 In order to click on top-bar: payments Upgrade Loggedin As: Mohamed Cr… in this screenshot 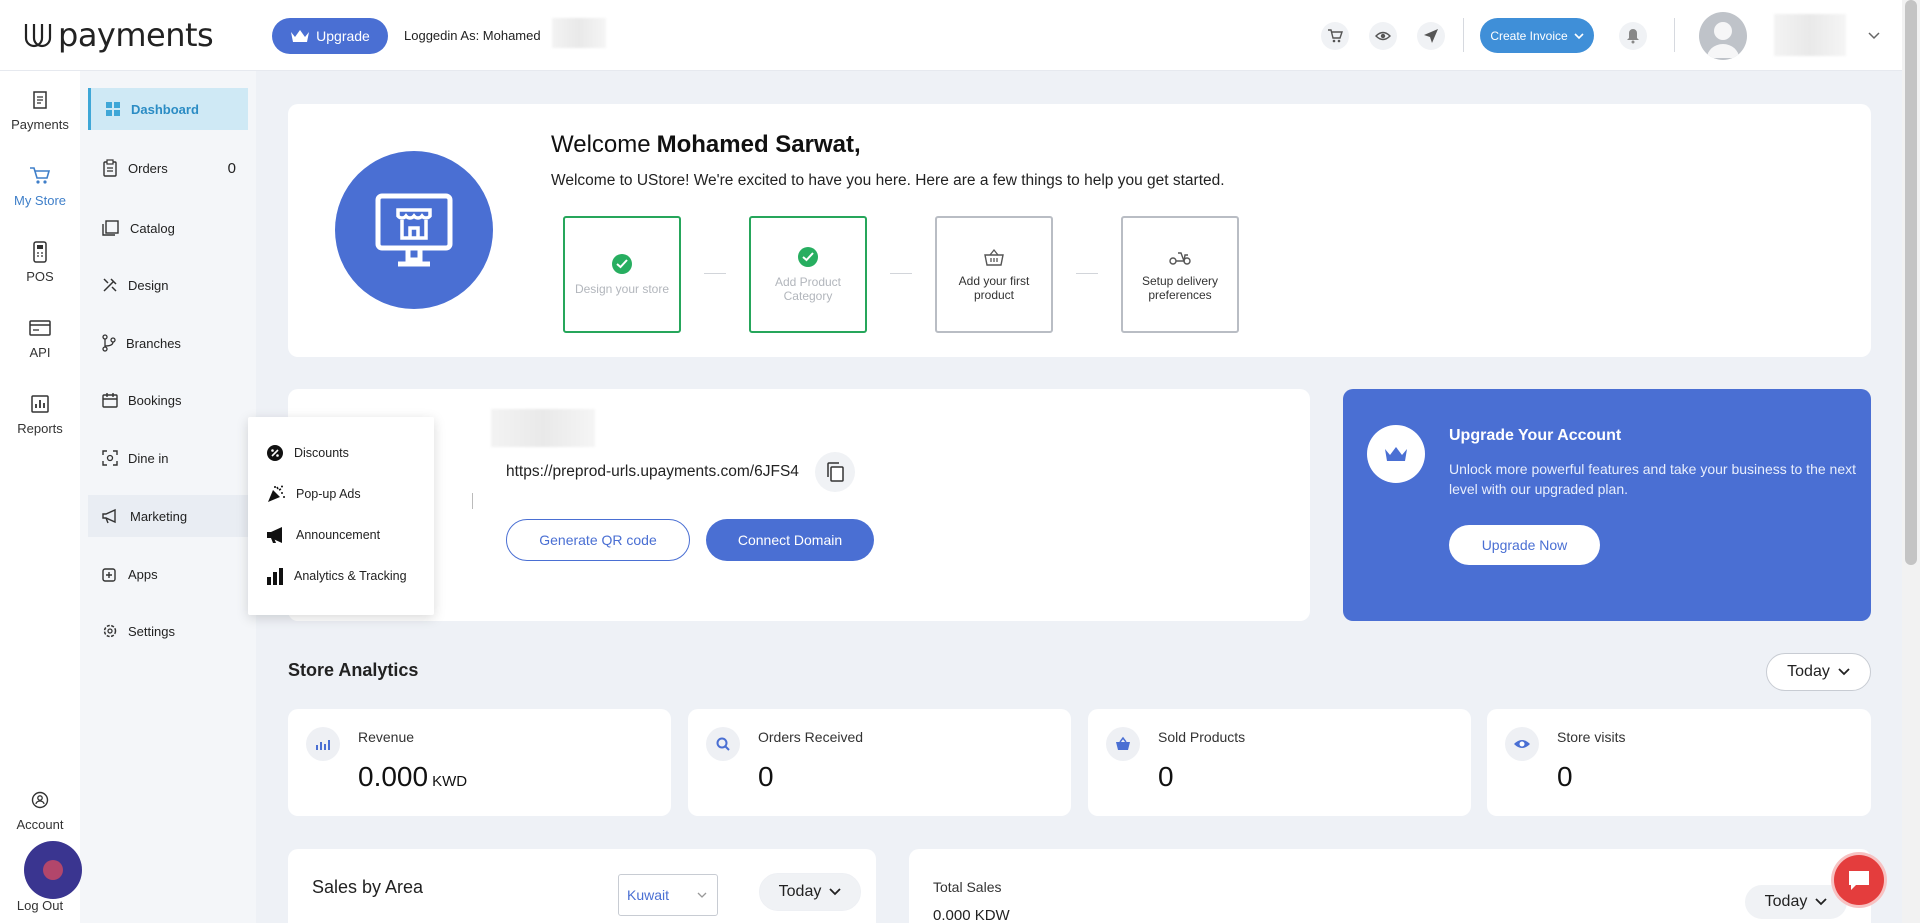, I will do `click(951, 35)`.